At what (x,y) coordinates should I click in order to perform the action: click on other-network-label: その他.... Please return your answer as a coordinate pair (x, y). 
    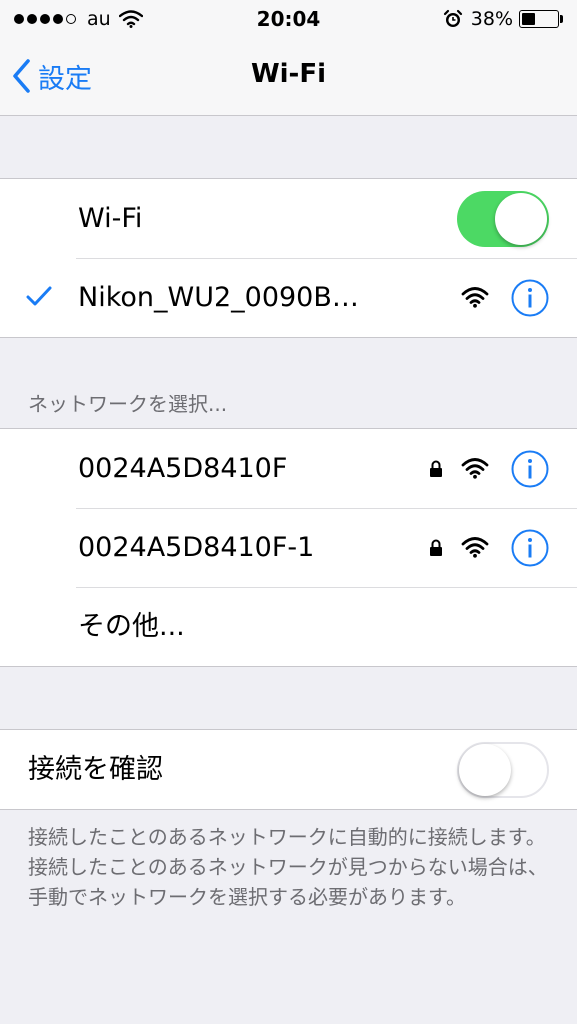
    Looking at the image, I should click on (131, 626).